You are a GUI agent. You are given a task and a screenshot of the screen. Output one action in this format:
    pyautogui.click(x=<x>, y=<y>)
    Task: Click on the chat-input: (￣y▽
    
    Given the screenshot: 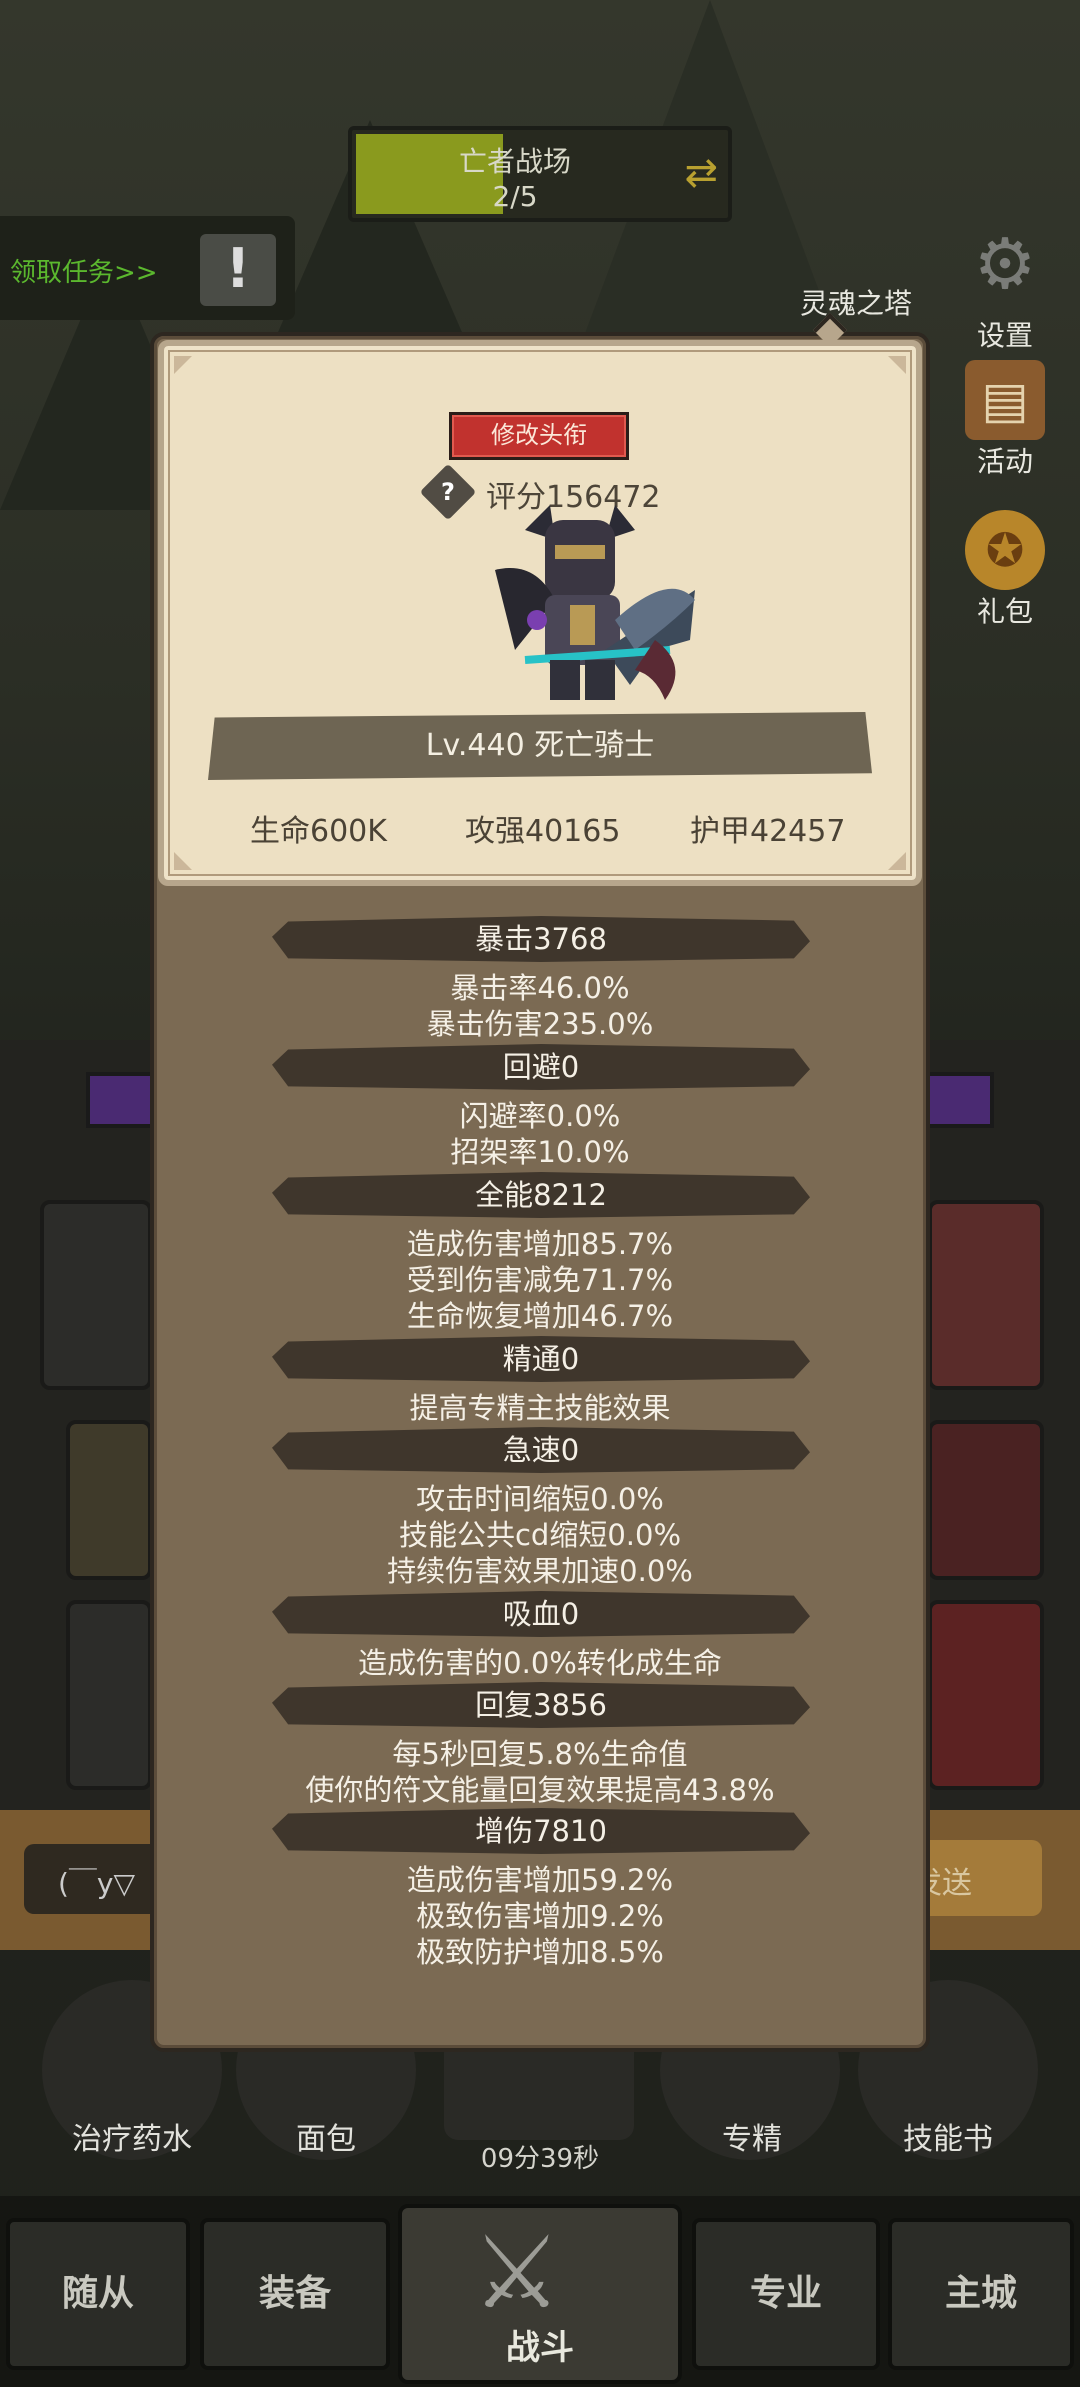 What is the action you would take?
    pyautogui.click(x=94, y=1879)
    